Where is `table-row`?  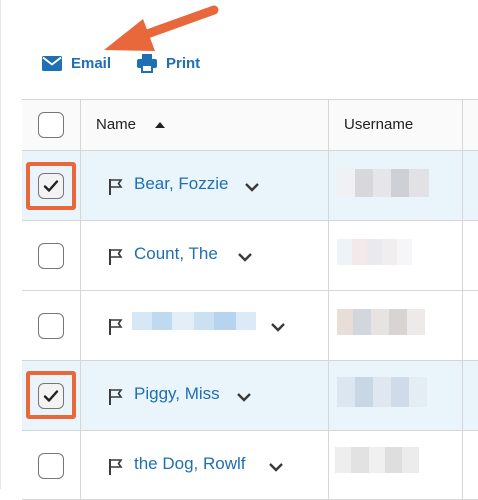 table-row is located at coordinates (250, 325).